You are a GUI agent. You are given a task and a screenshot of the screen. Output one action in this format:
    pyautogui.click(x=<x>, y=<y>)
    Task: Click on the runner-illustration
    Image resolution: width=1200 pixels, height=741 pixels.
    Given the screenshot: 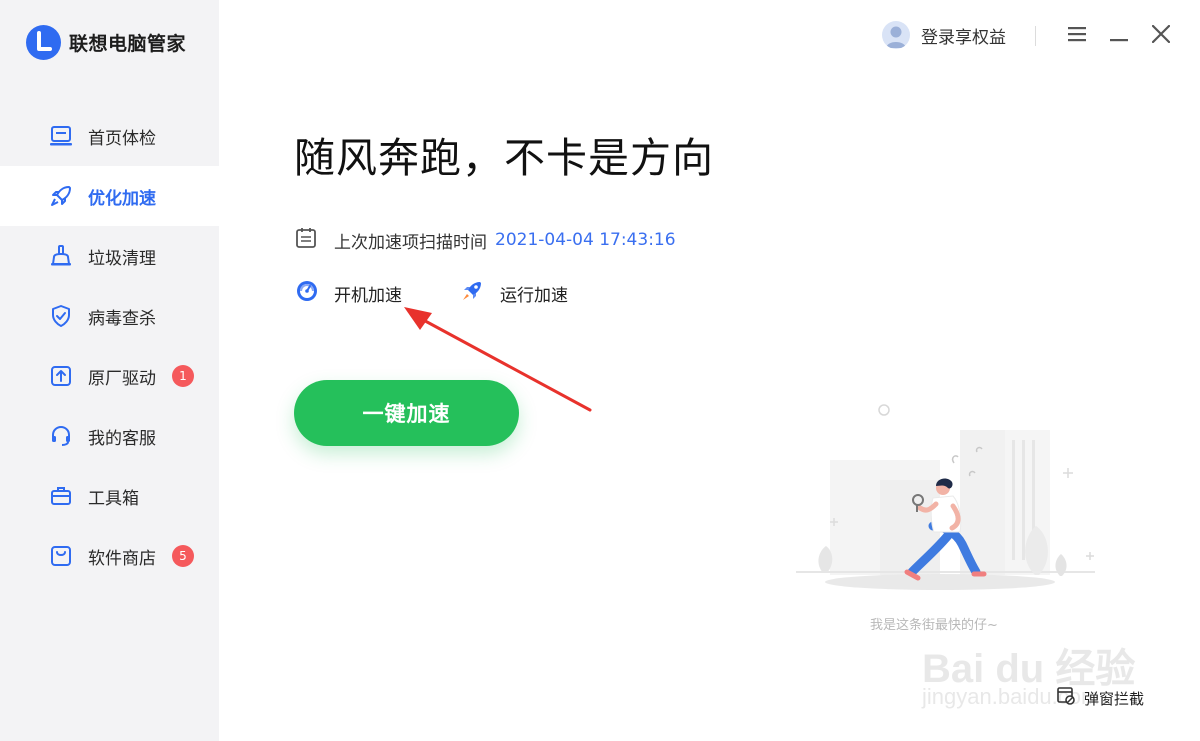 What is the action you would take?
    pyautogui.click(x=945, y=497)
    